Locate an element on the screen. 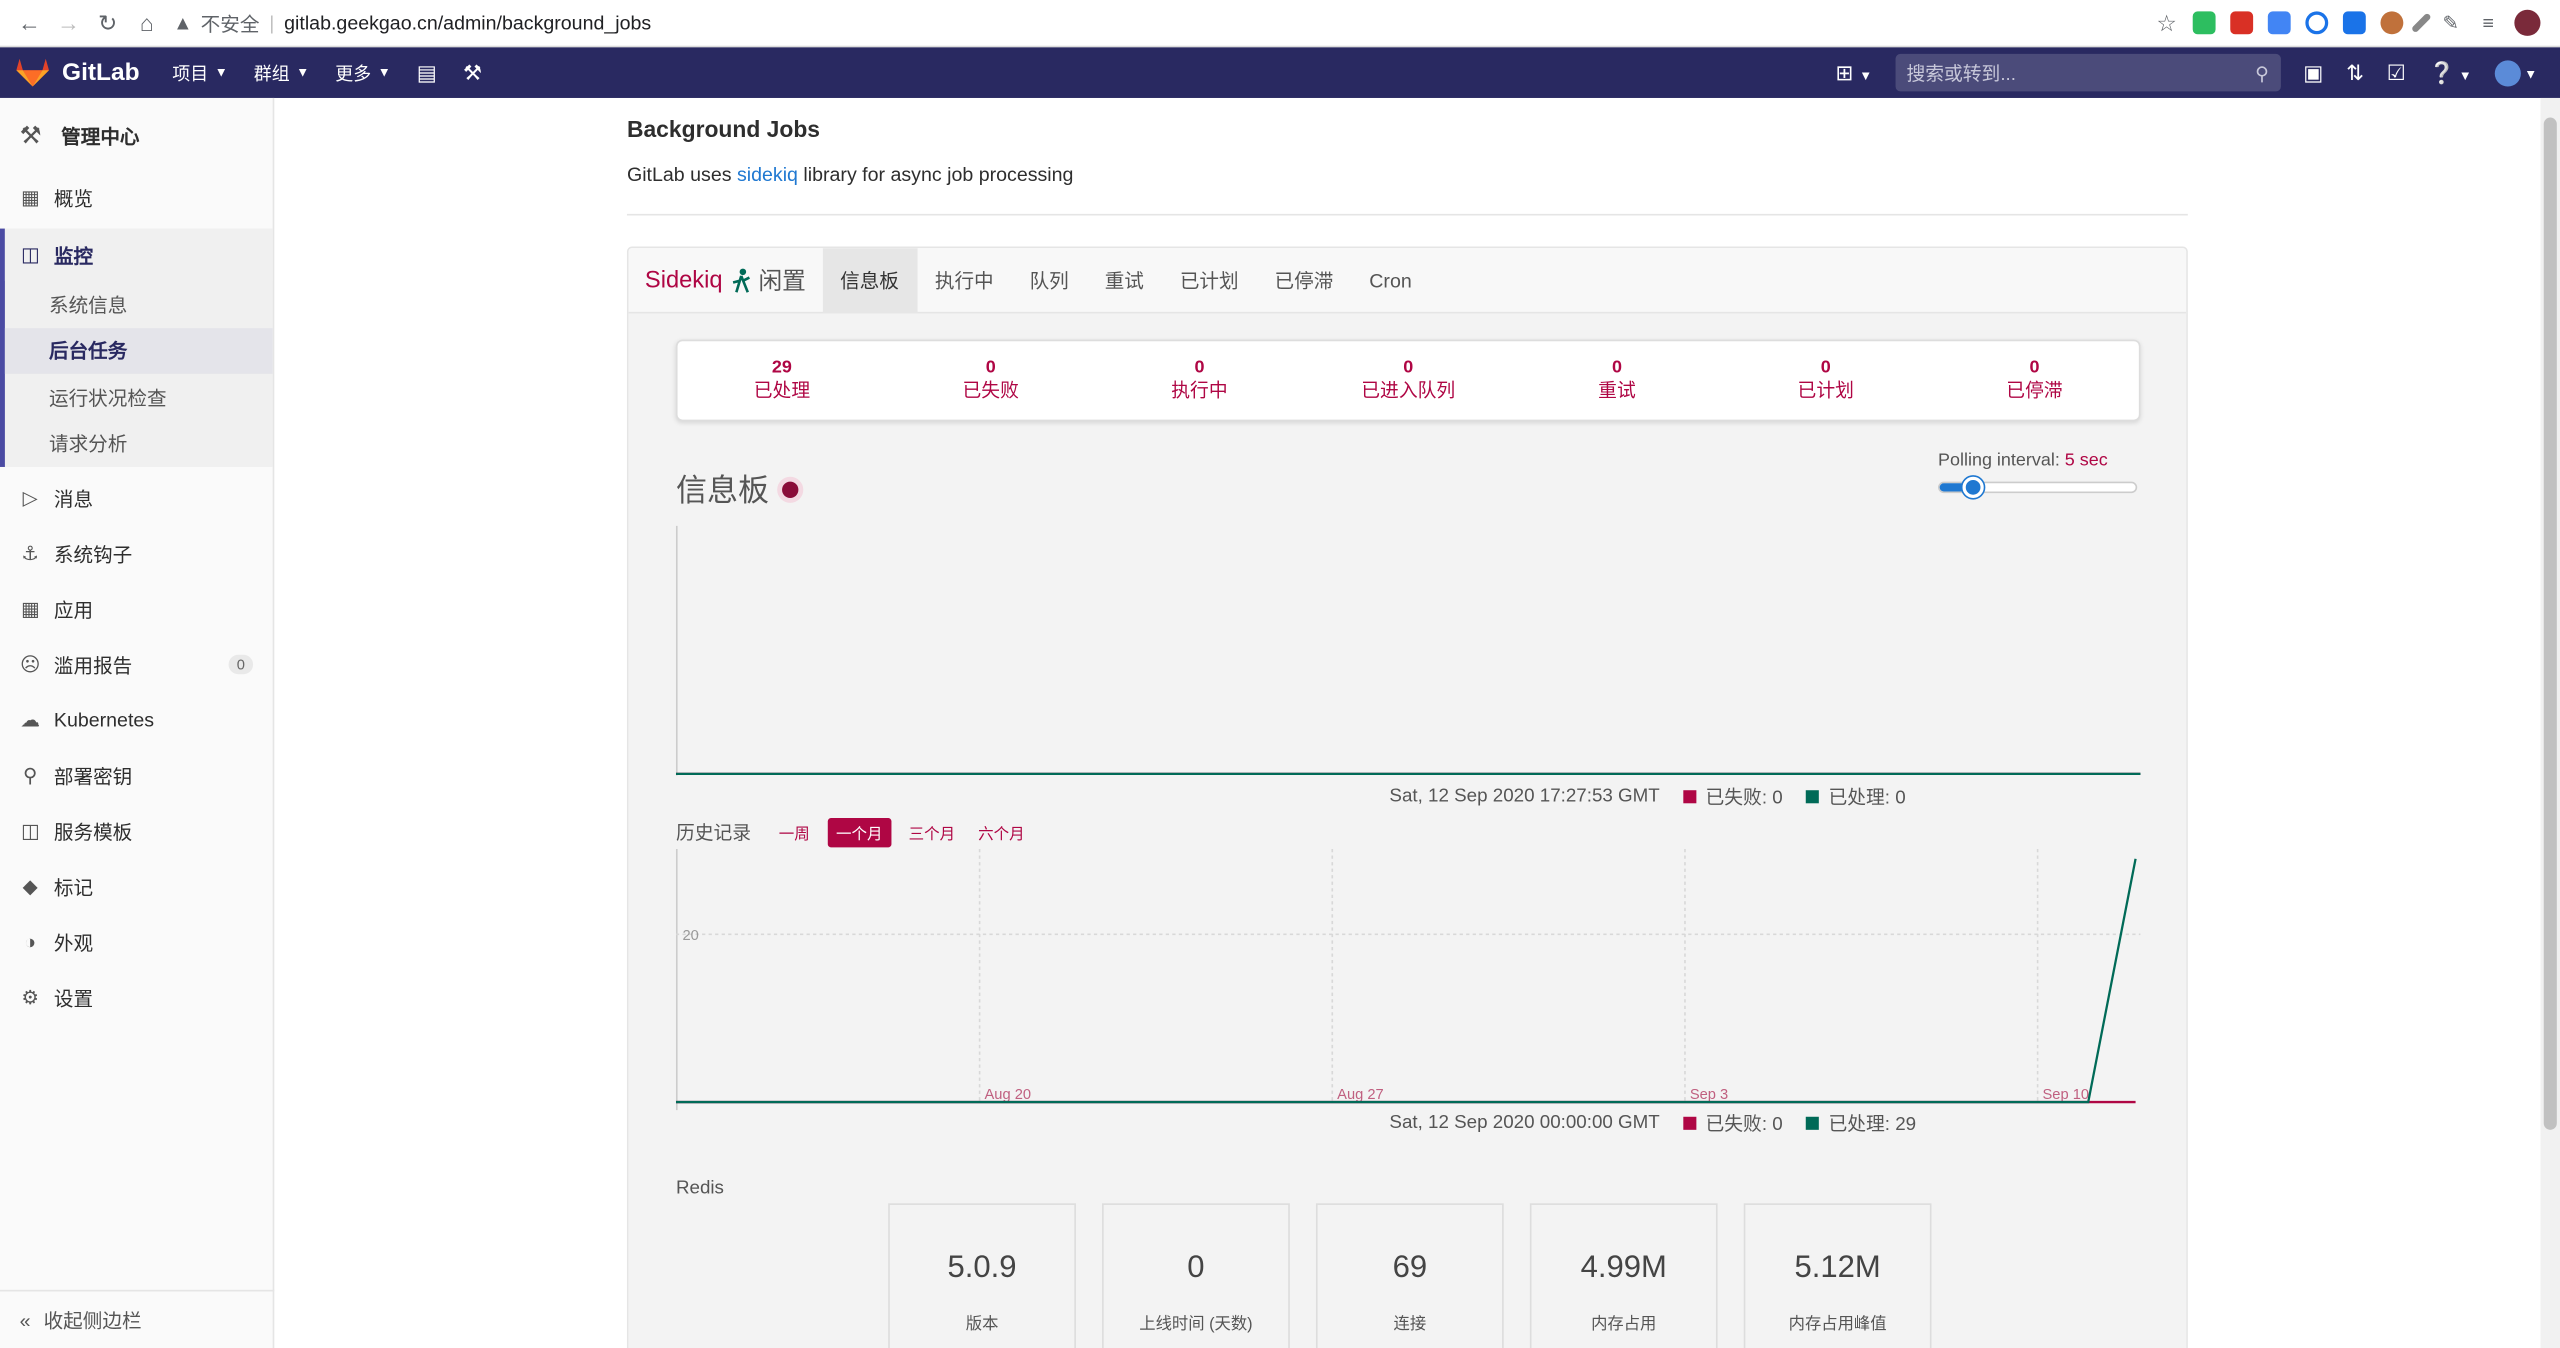 This screenshot has width=2560, height=1348. merge-request-icon: ⇅ is located at coordinates (2355, 73).